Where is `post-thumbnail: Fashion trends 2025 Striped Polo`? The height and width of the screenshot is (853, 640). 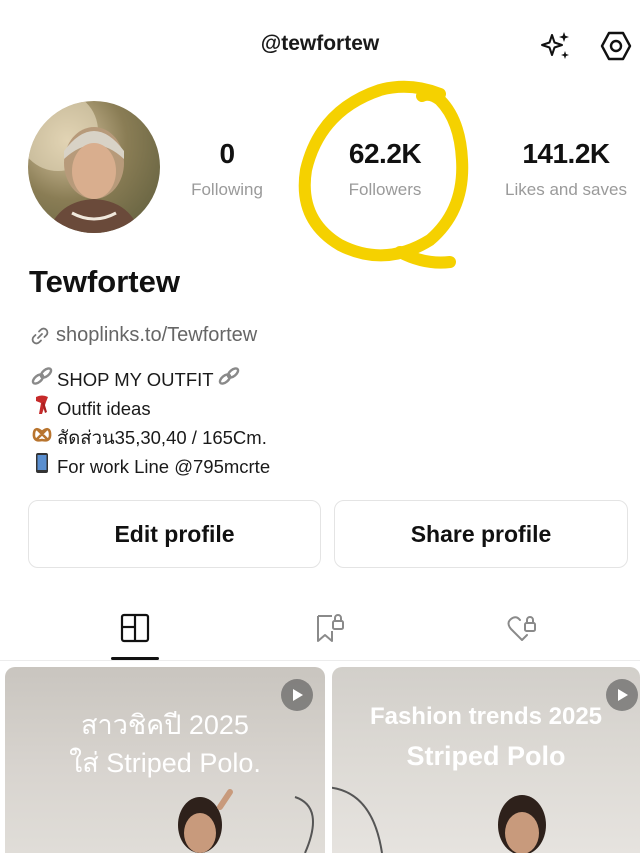
post-thumbnail: Fashion trends 2025 Striped Polo is located at coordinates (486, 760).